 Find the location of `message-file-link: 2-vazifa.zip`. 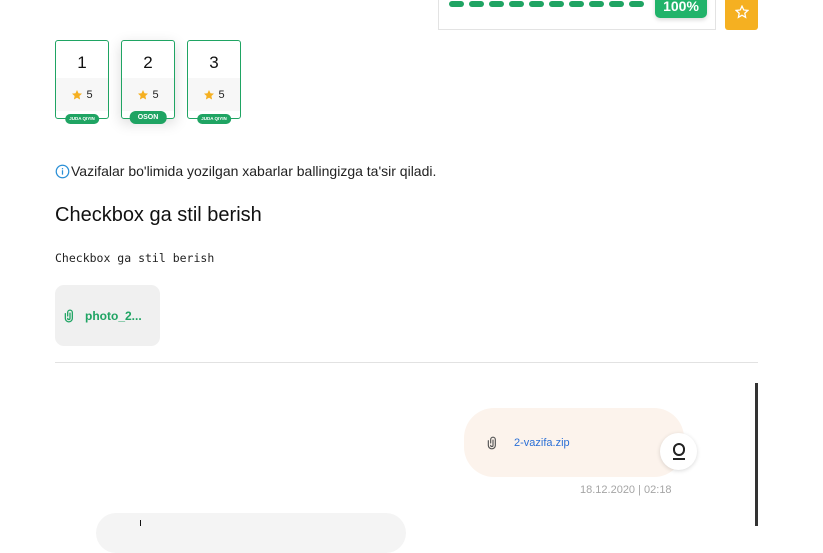

message-file-link: 2-vazifa.zip is located at coordinates (528, 443).